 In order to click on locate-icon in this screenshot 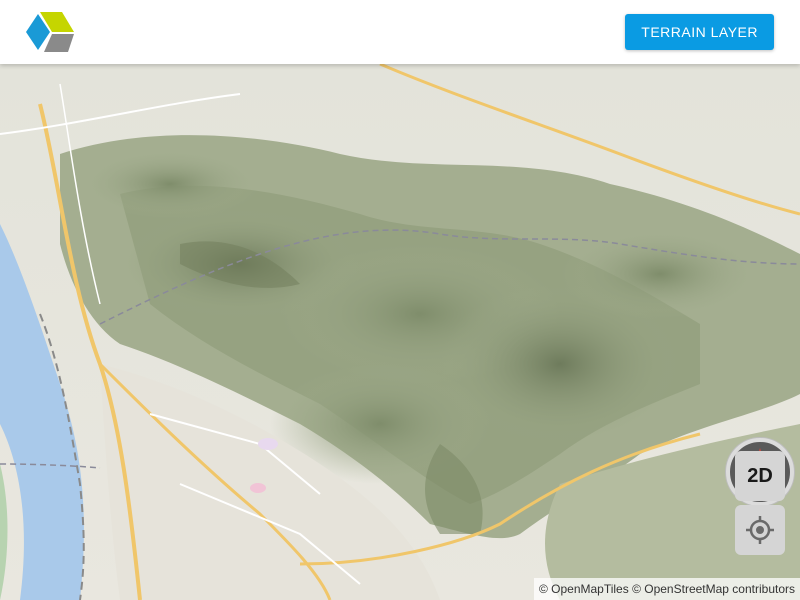, I will do `click(760, 530)`.